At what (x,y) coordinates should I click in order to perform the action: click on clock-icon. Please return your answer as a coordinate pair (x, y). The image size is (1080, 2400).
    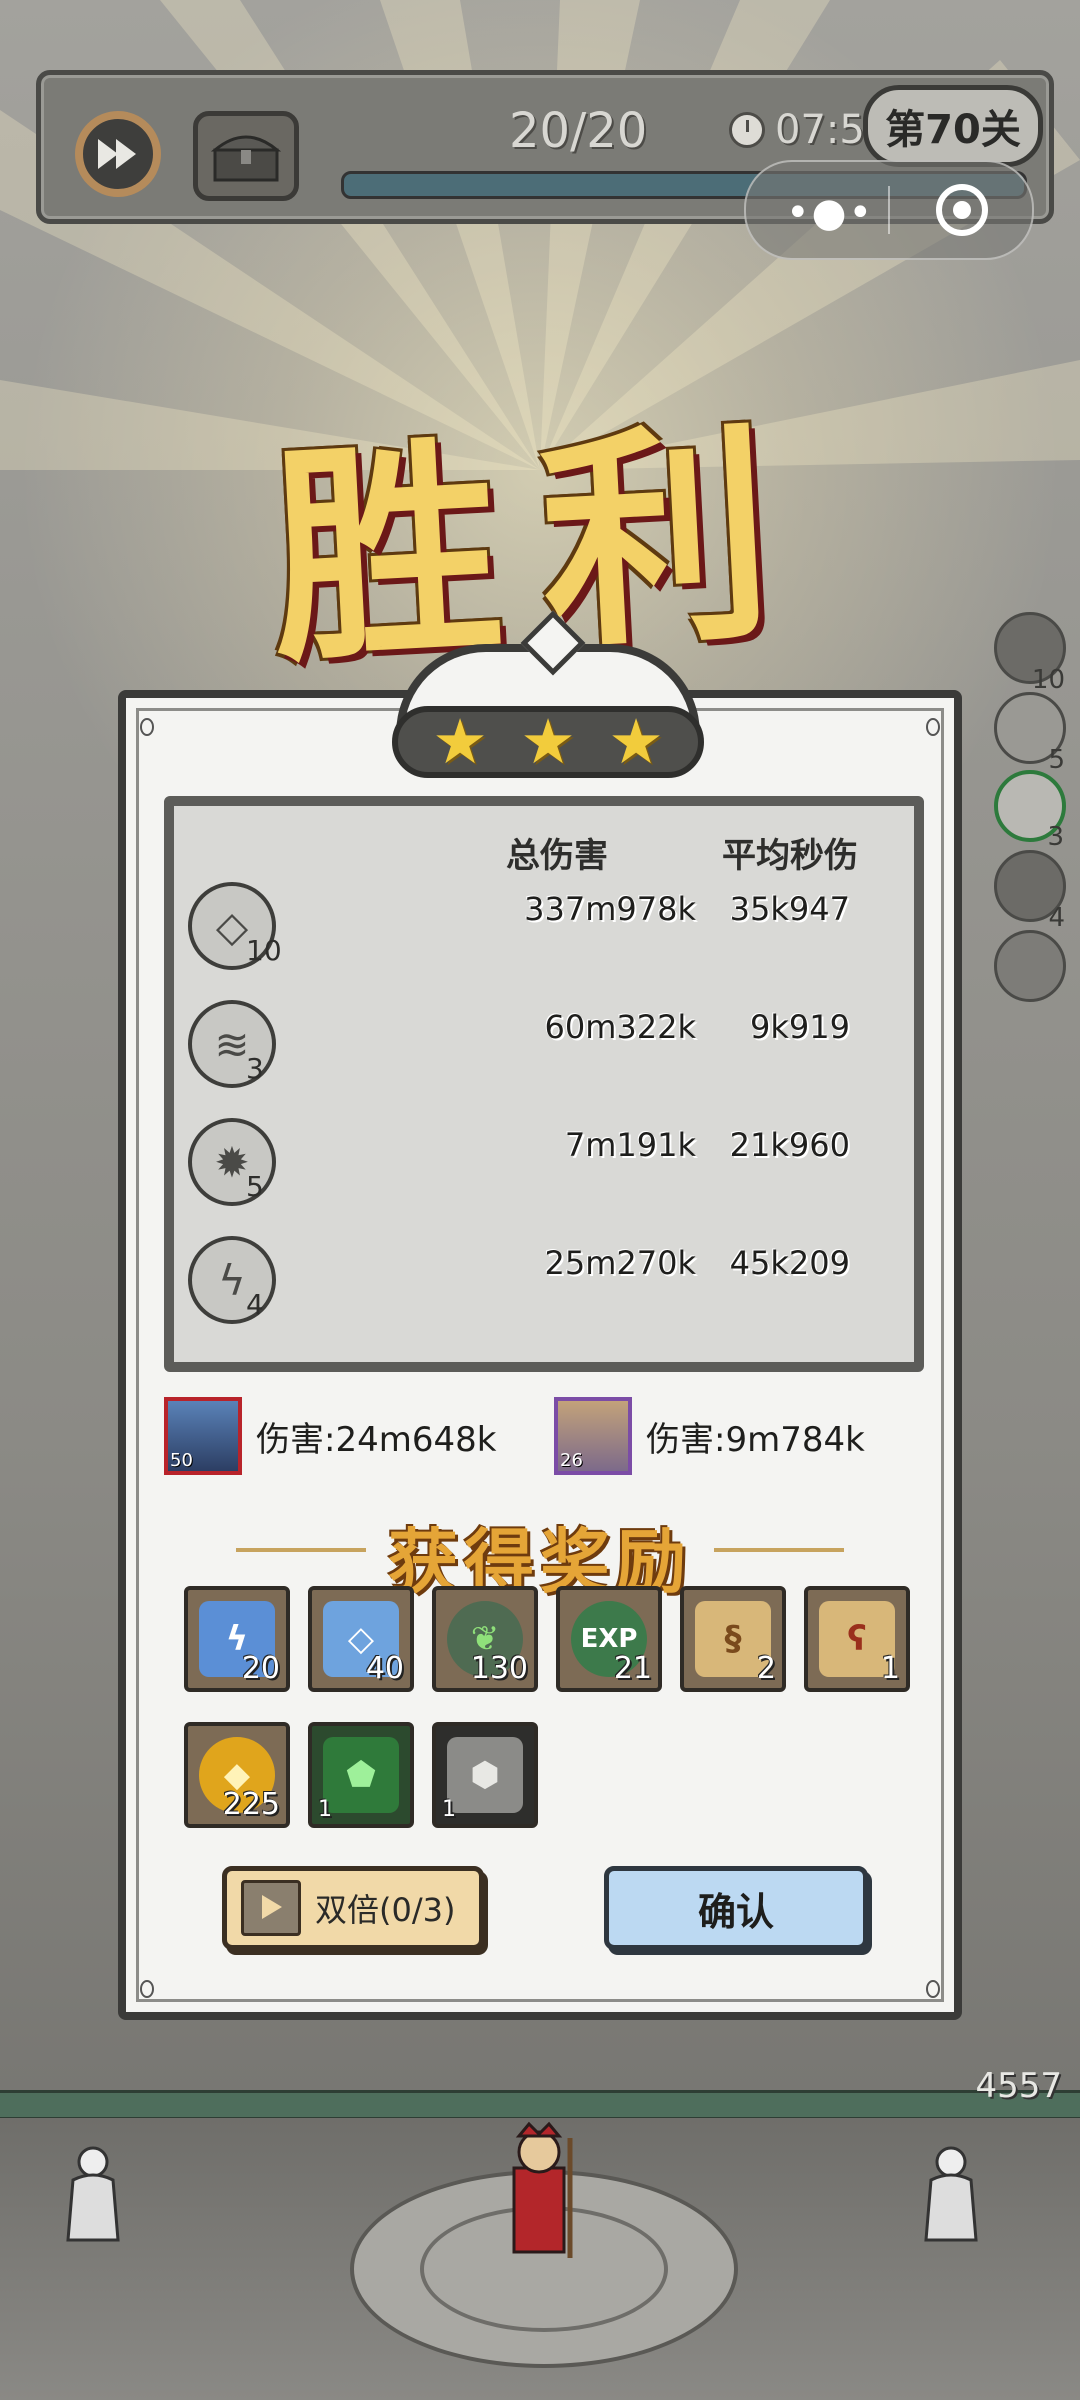
    Looking at the image, I should click on (747, 130).